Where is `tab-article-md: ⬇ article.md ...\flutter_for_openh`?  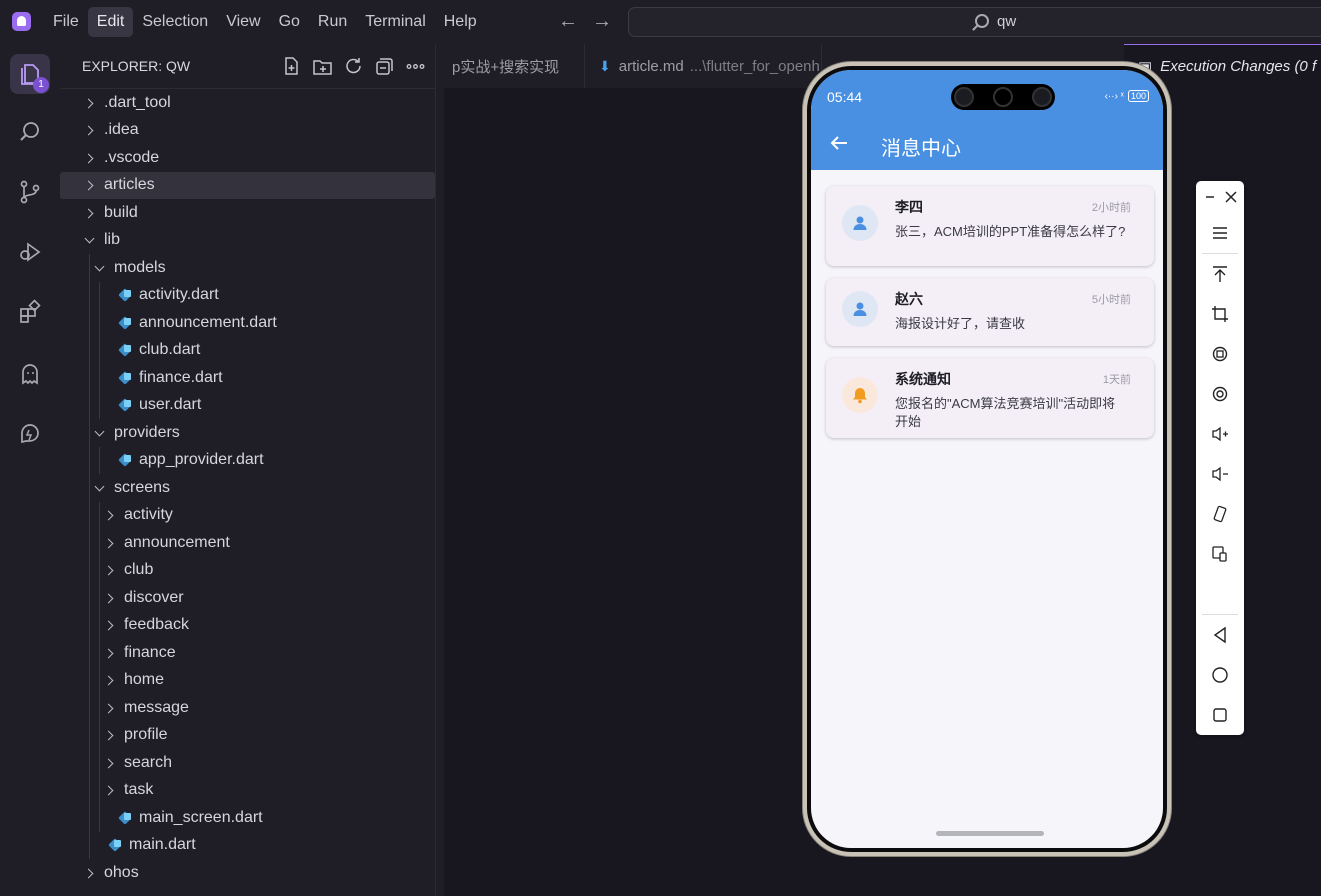
tab-article-md: ⬇ article.md ...\flutter_for_openh is located at coordinates (703, 66).